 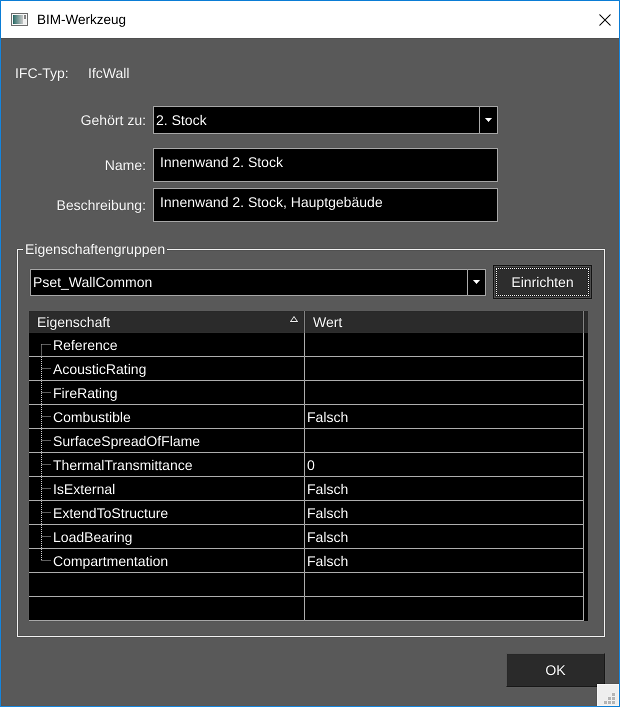 What do you see at coordinates (444, 322) in the screenshot?
I see `column-header: Wert` at bounding box center [444, 322].